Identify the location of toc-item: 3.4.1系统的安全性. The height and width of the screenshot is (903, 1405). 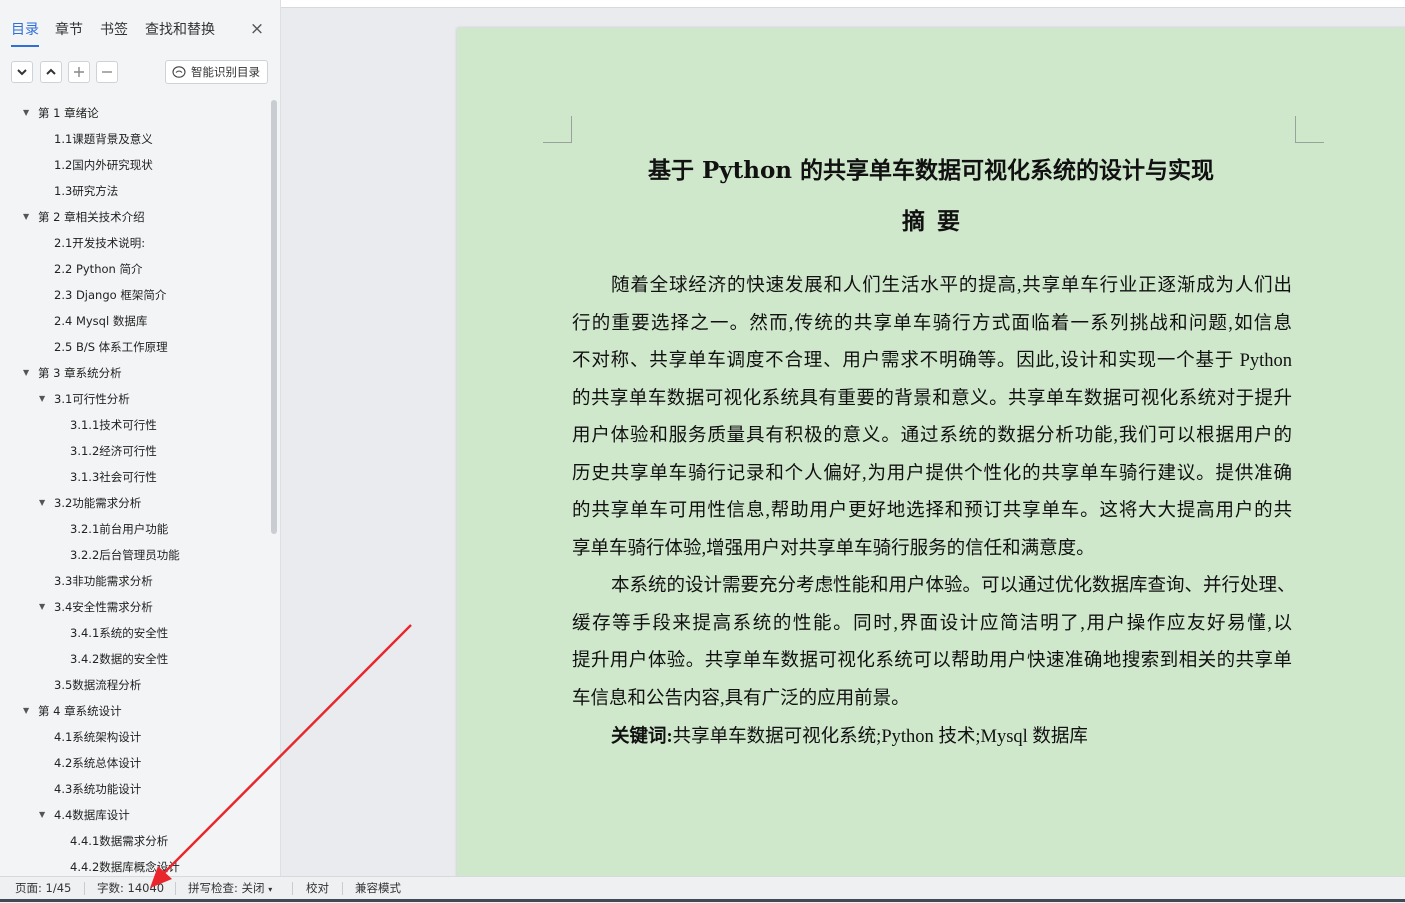
(134, 633).